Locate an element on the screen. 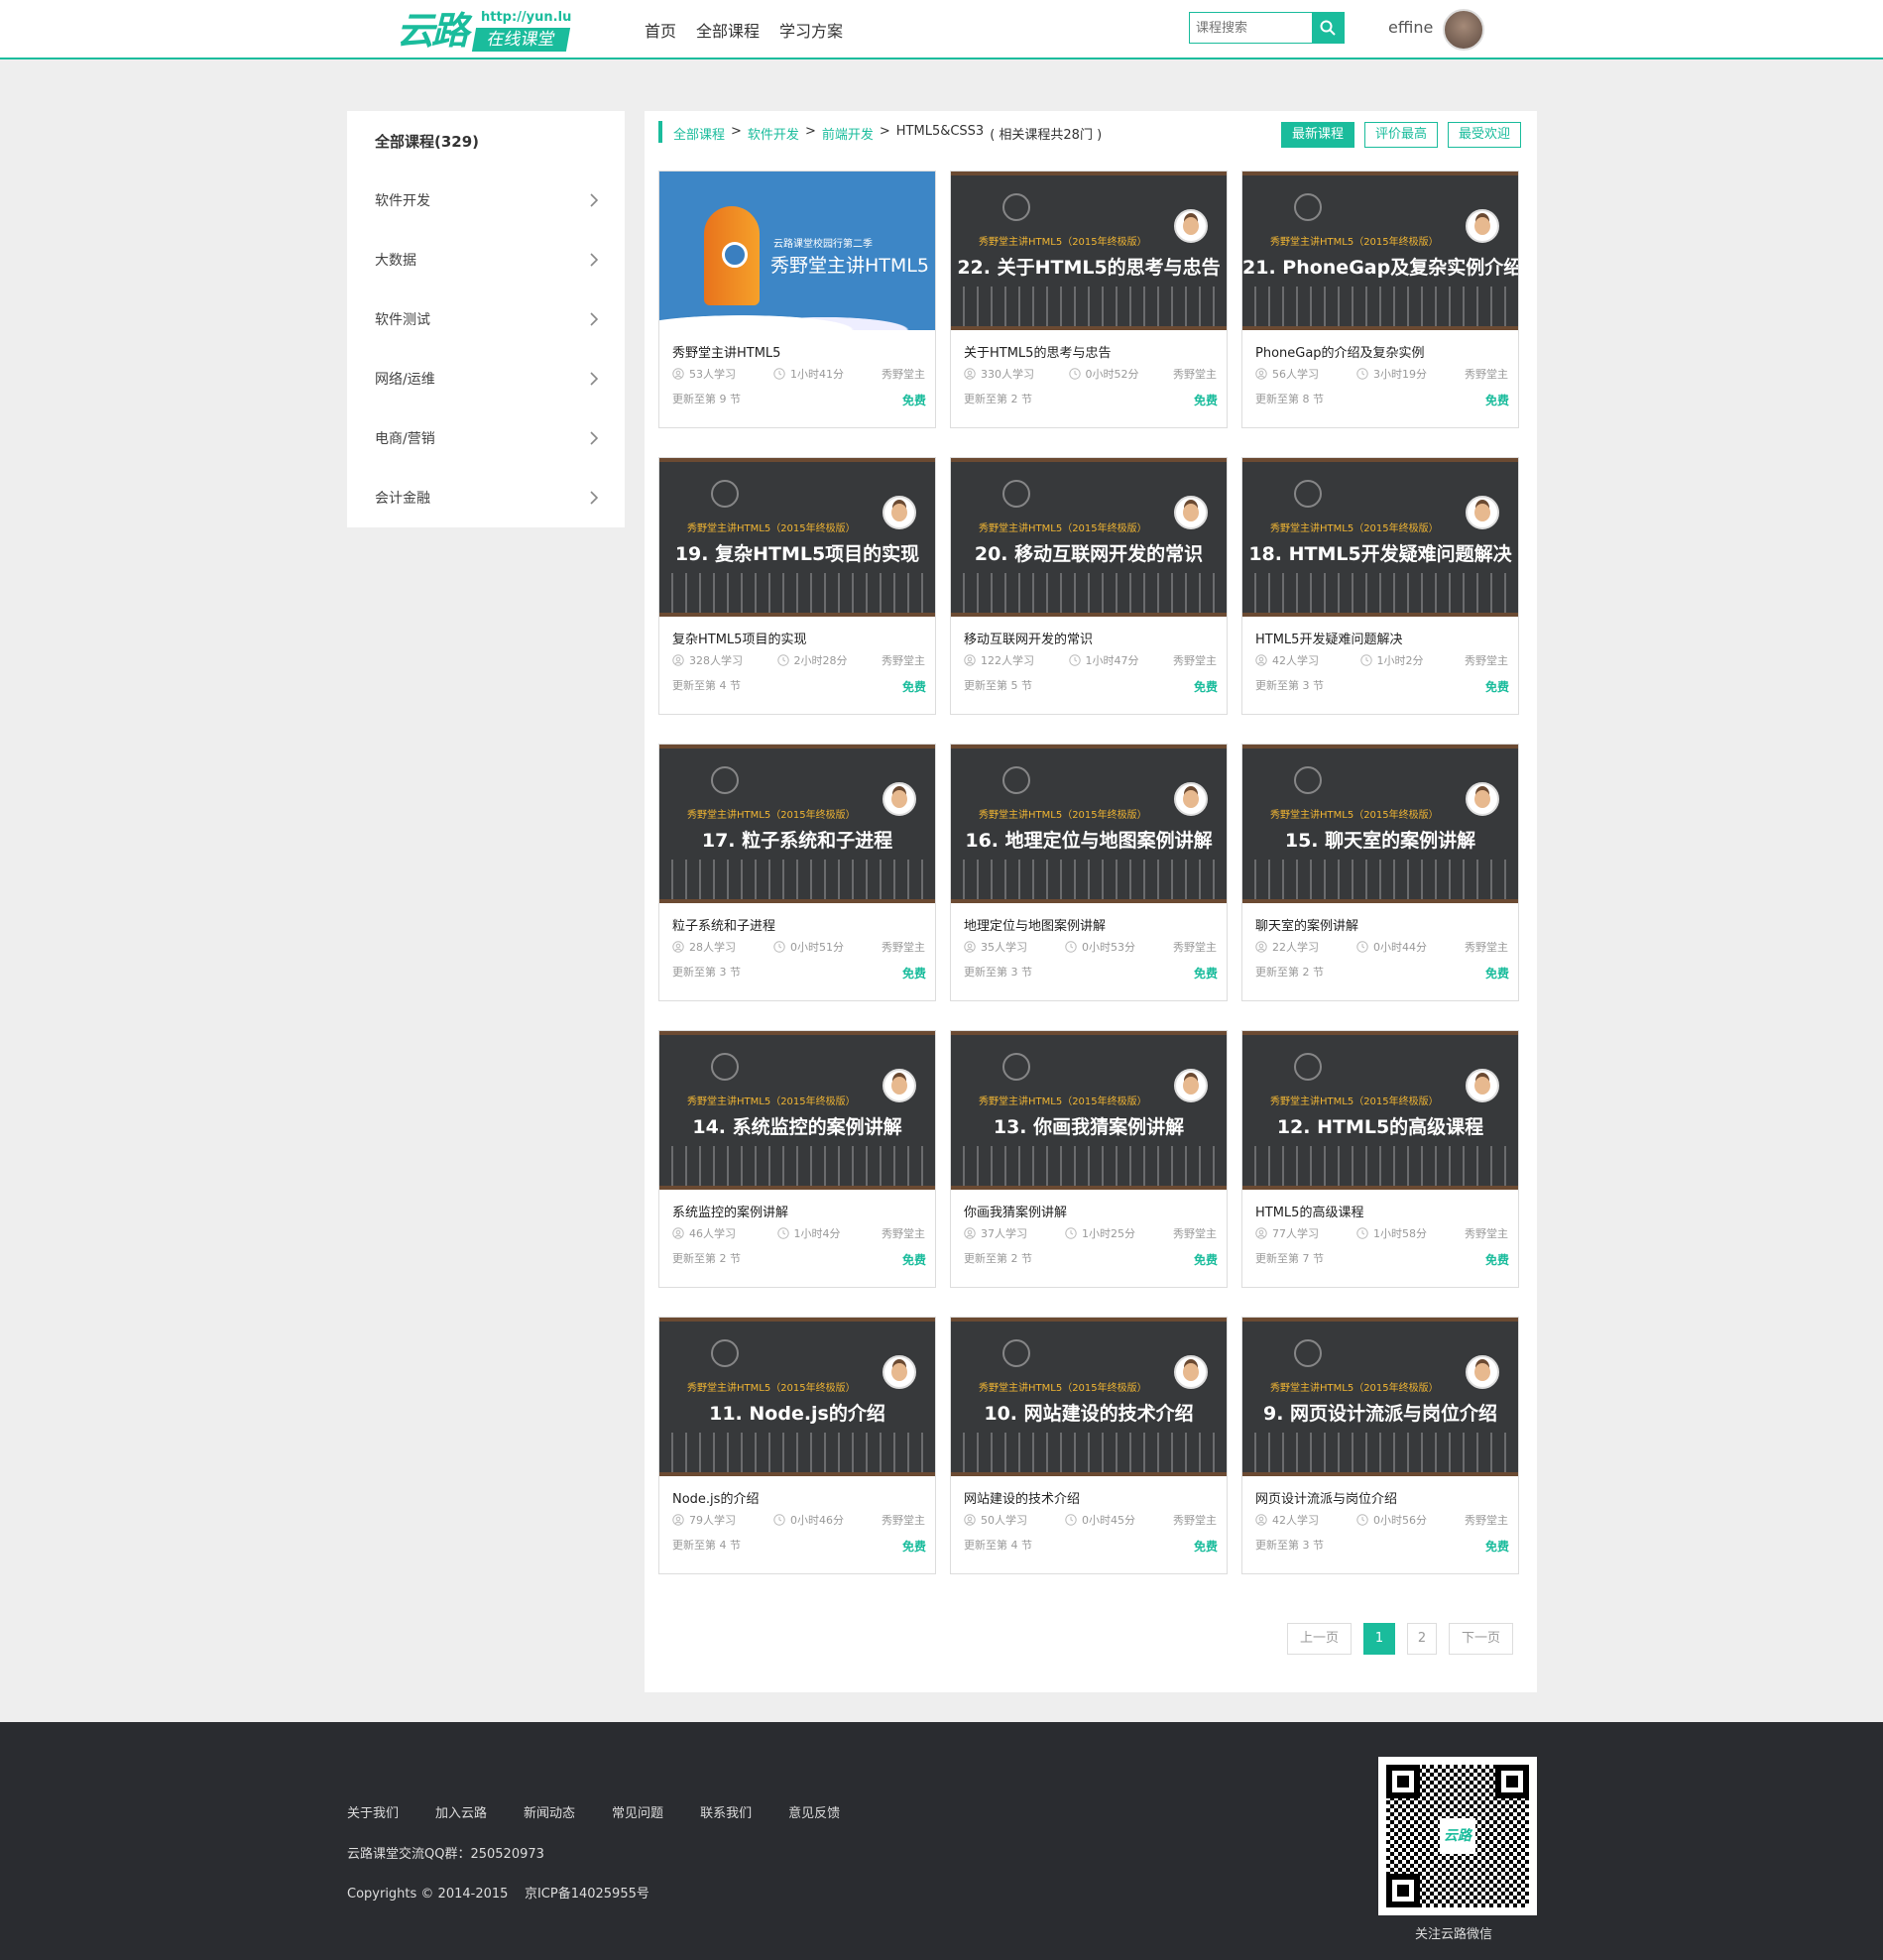  course-thumbnail: 秀野堂主讲HTML5（2015年终极版） 10. 网站建设的技术介绍 is located at coordinates (1089, 1397).